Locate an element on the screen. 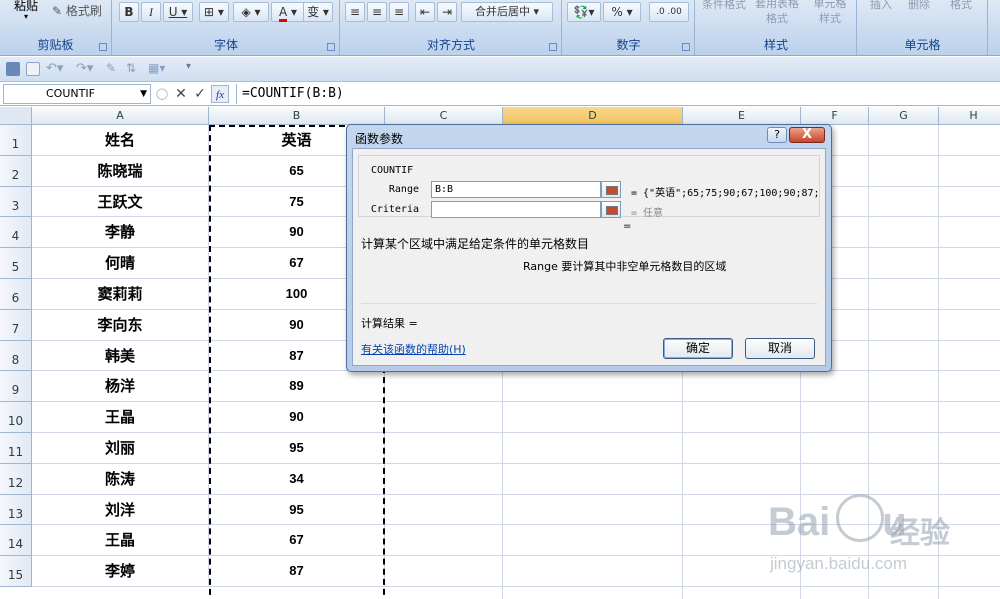 This screenshot has height=599, width=1000. delete-button: 删除 is located at coordinates (919, 6).